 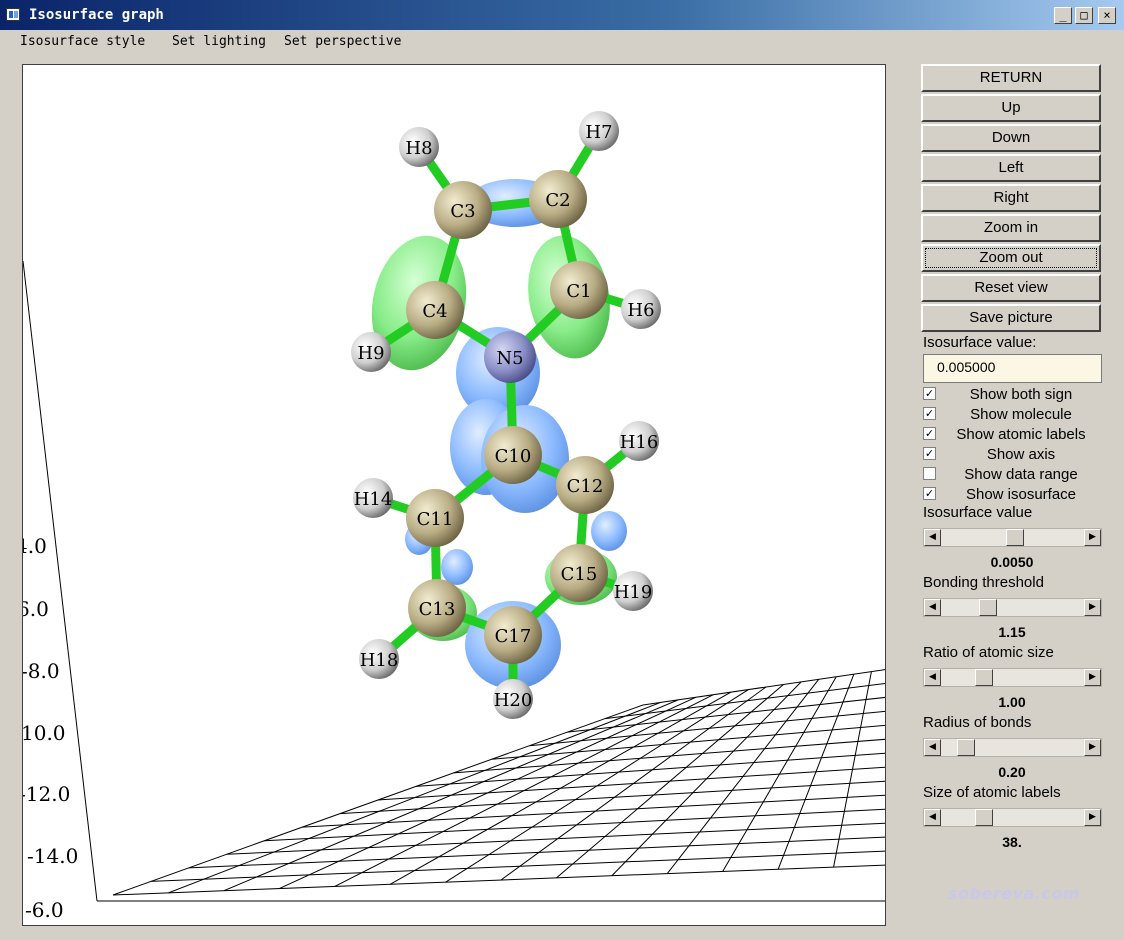 I want to click on show-data-range-label: Show data range, so click(x=1021, y=474).